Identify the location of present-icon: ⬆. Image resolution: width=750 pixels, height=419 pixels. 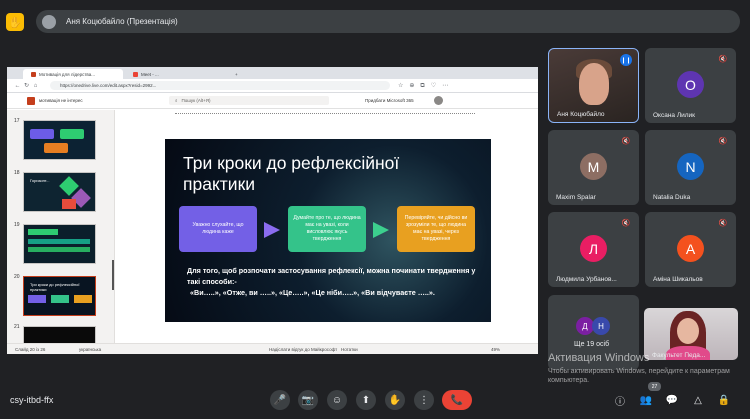
(366, 400).